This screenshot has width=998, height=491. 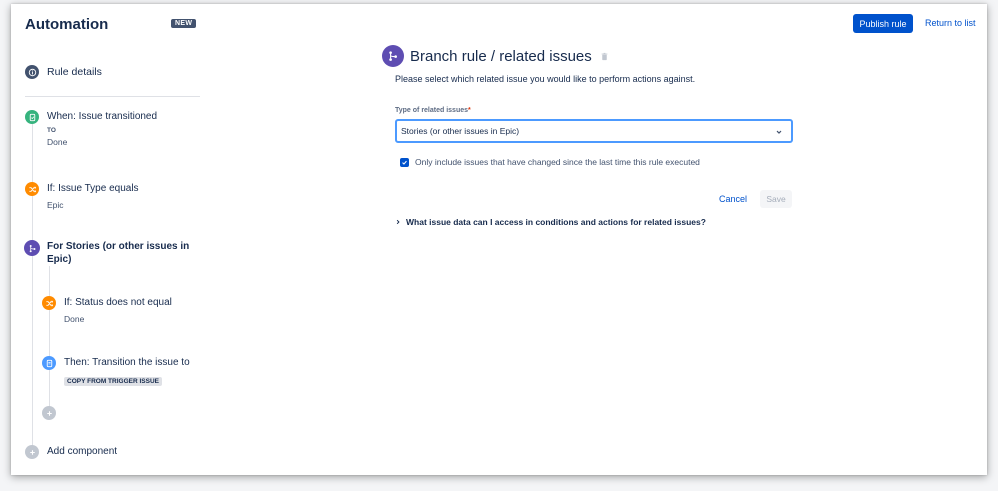 I want to click on new-badge: NEW, so click(x=184, y=23).